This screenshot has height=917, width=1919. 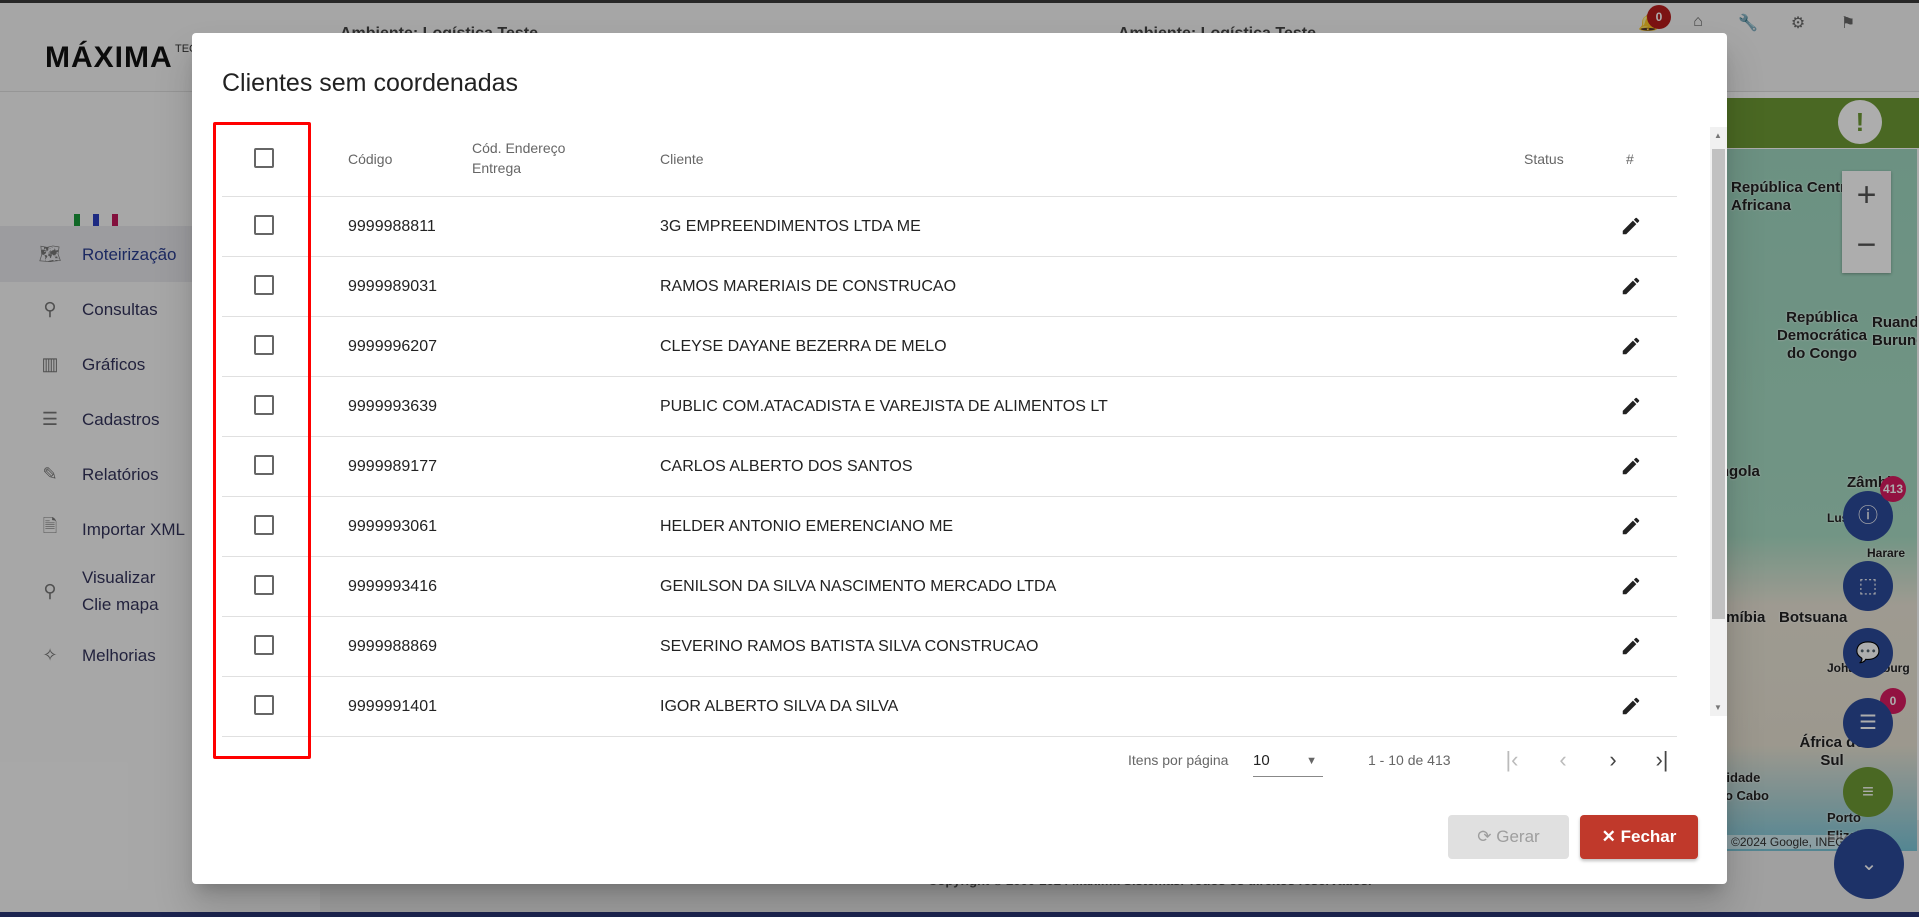 What do you see at coordinates (1611, 836) in the screenshot?
I see `close-icon: ✕` at bounding box center [1611, 836].